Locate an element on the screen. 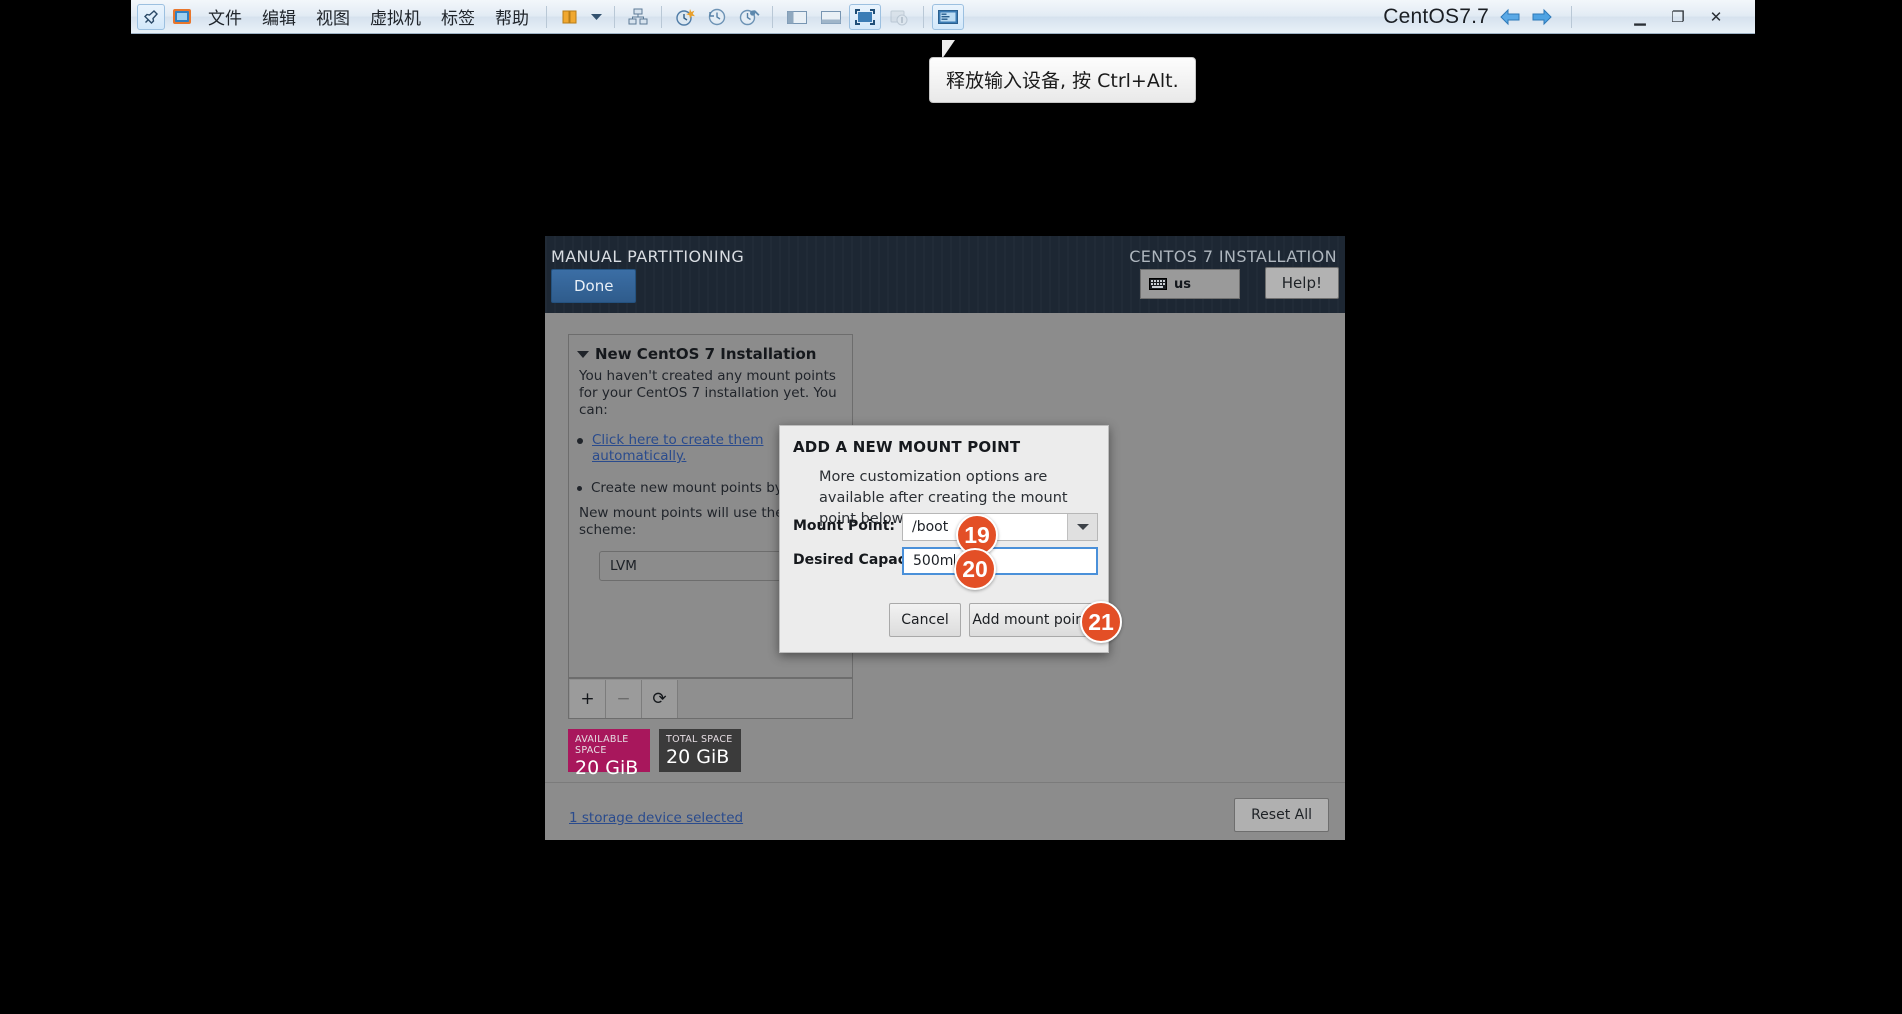  forward-arrow-icon is located at coordinates (1542, 17).